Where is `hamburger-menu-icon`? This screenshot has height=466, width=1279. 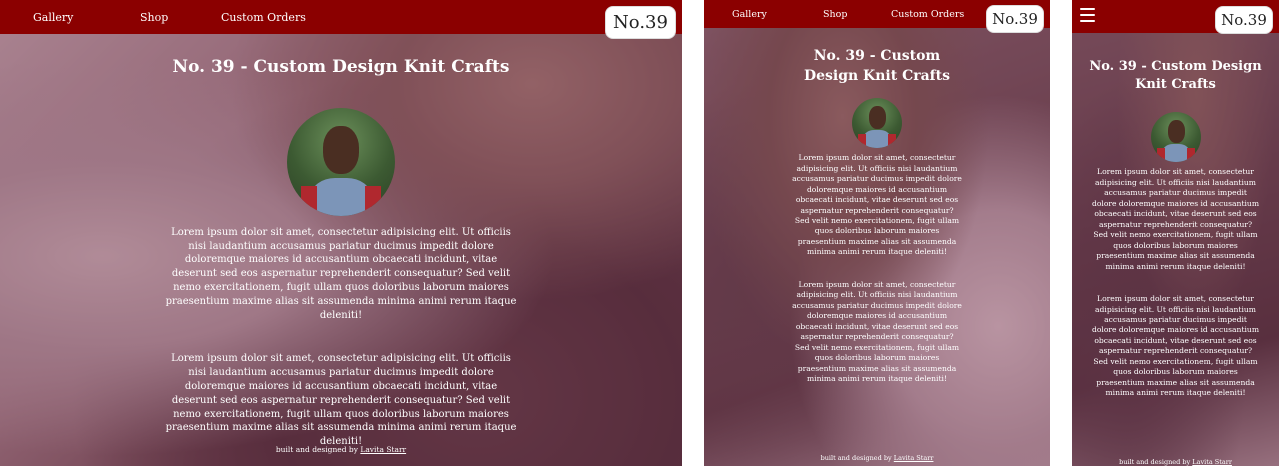 hamburger-menu-icon is located at coordinates (1087, 17).